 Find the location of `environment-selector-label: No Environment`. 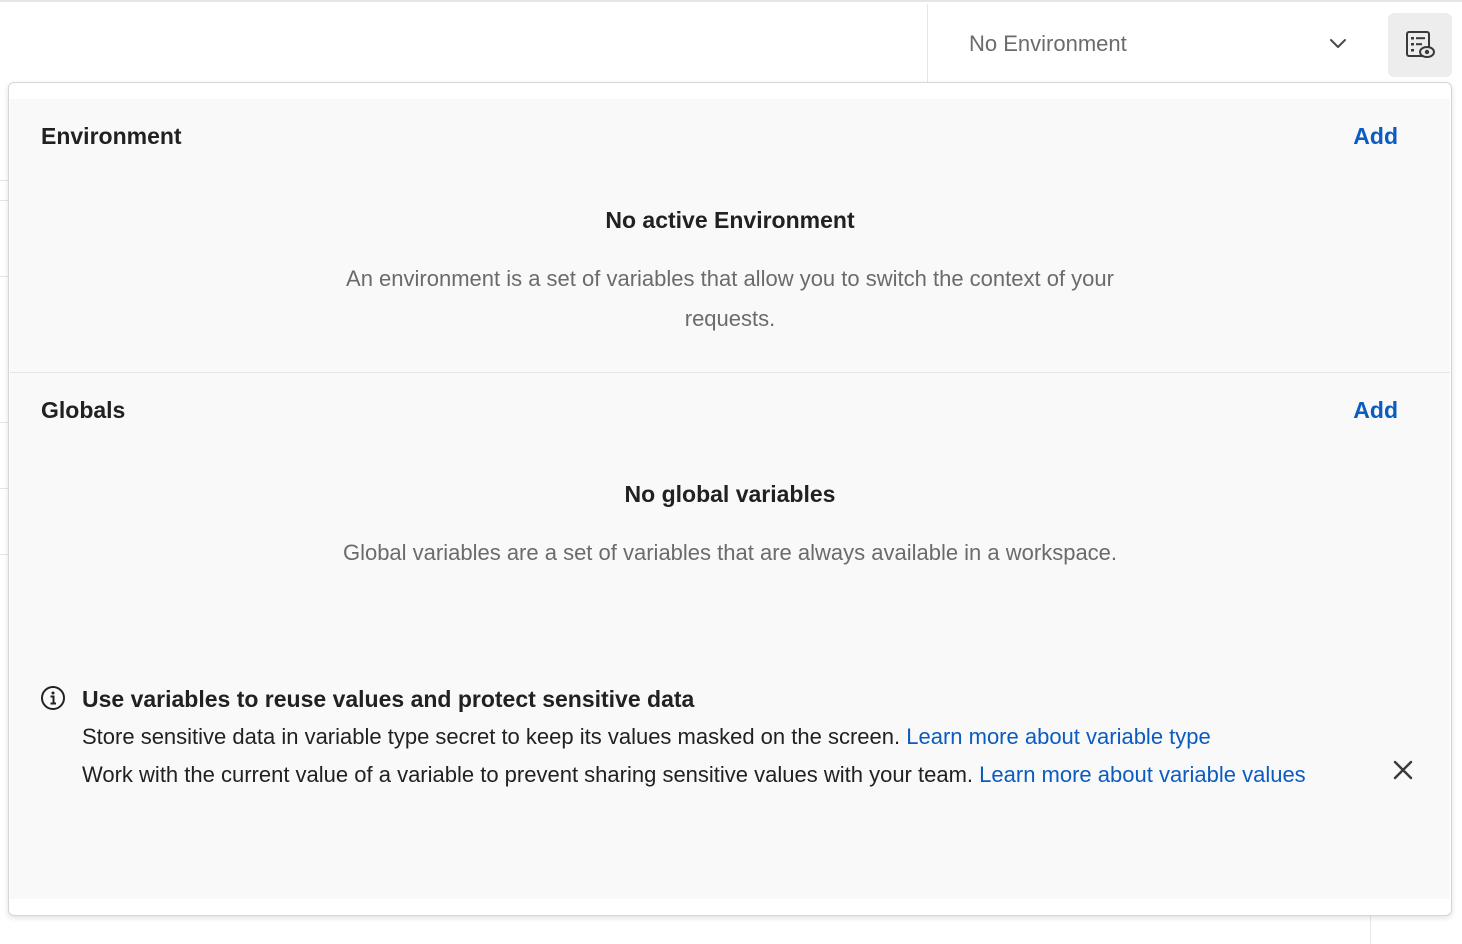

environment-selector-label: No Environment is located at coordinates (1048, 43).